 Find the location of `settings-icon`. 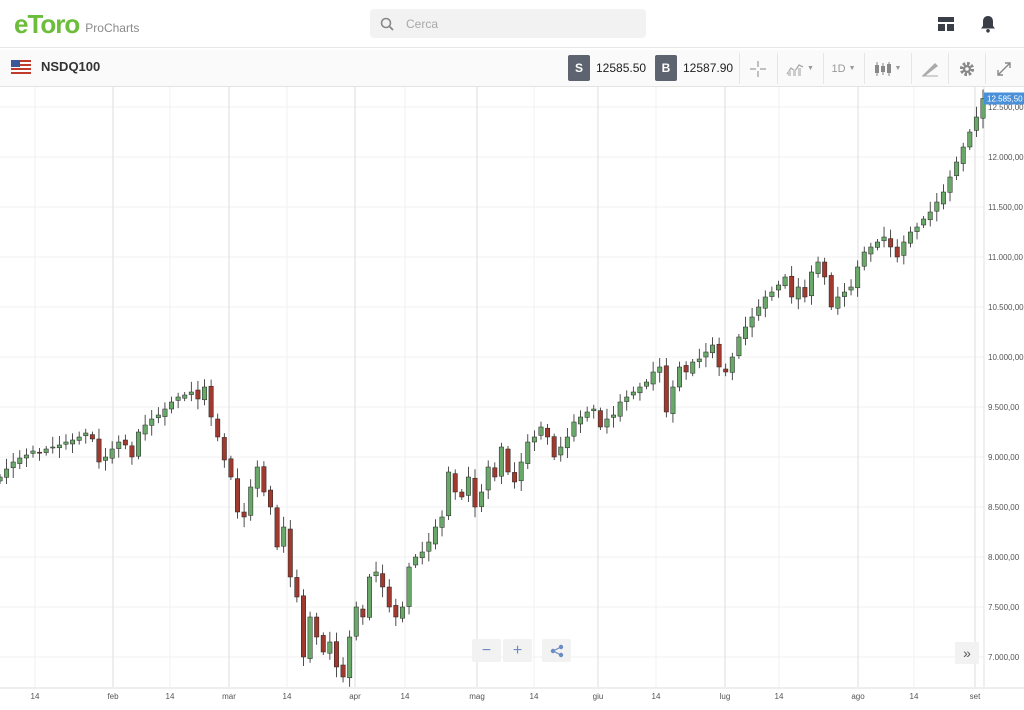

settings-icon is located at coordinates (966, 68).